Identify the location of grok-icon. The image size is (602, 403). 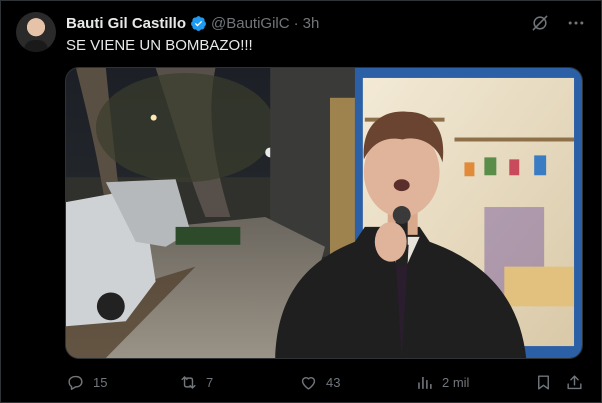
(540, 23).